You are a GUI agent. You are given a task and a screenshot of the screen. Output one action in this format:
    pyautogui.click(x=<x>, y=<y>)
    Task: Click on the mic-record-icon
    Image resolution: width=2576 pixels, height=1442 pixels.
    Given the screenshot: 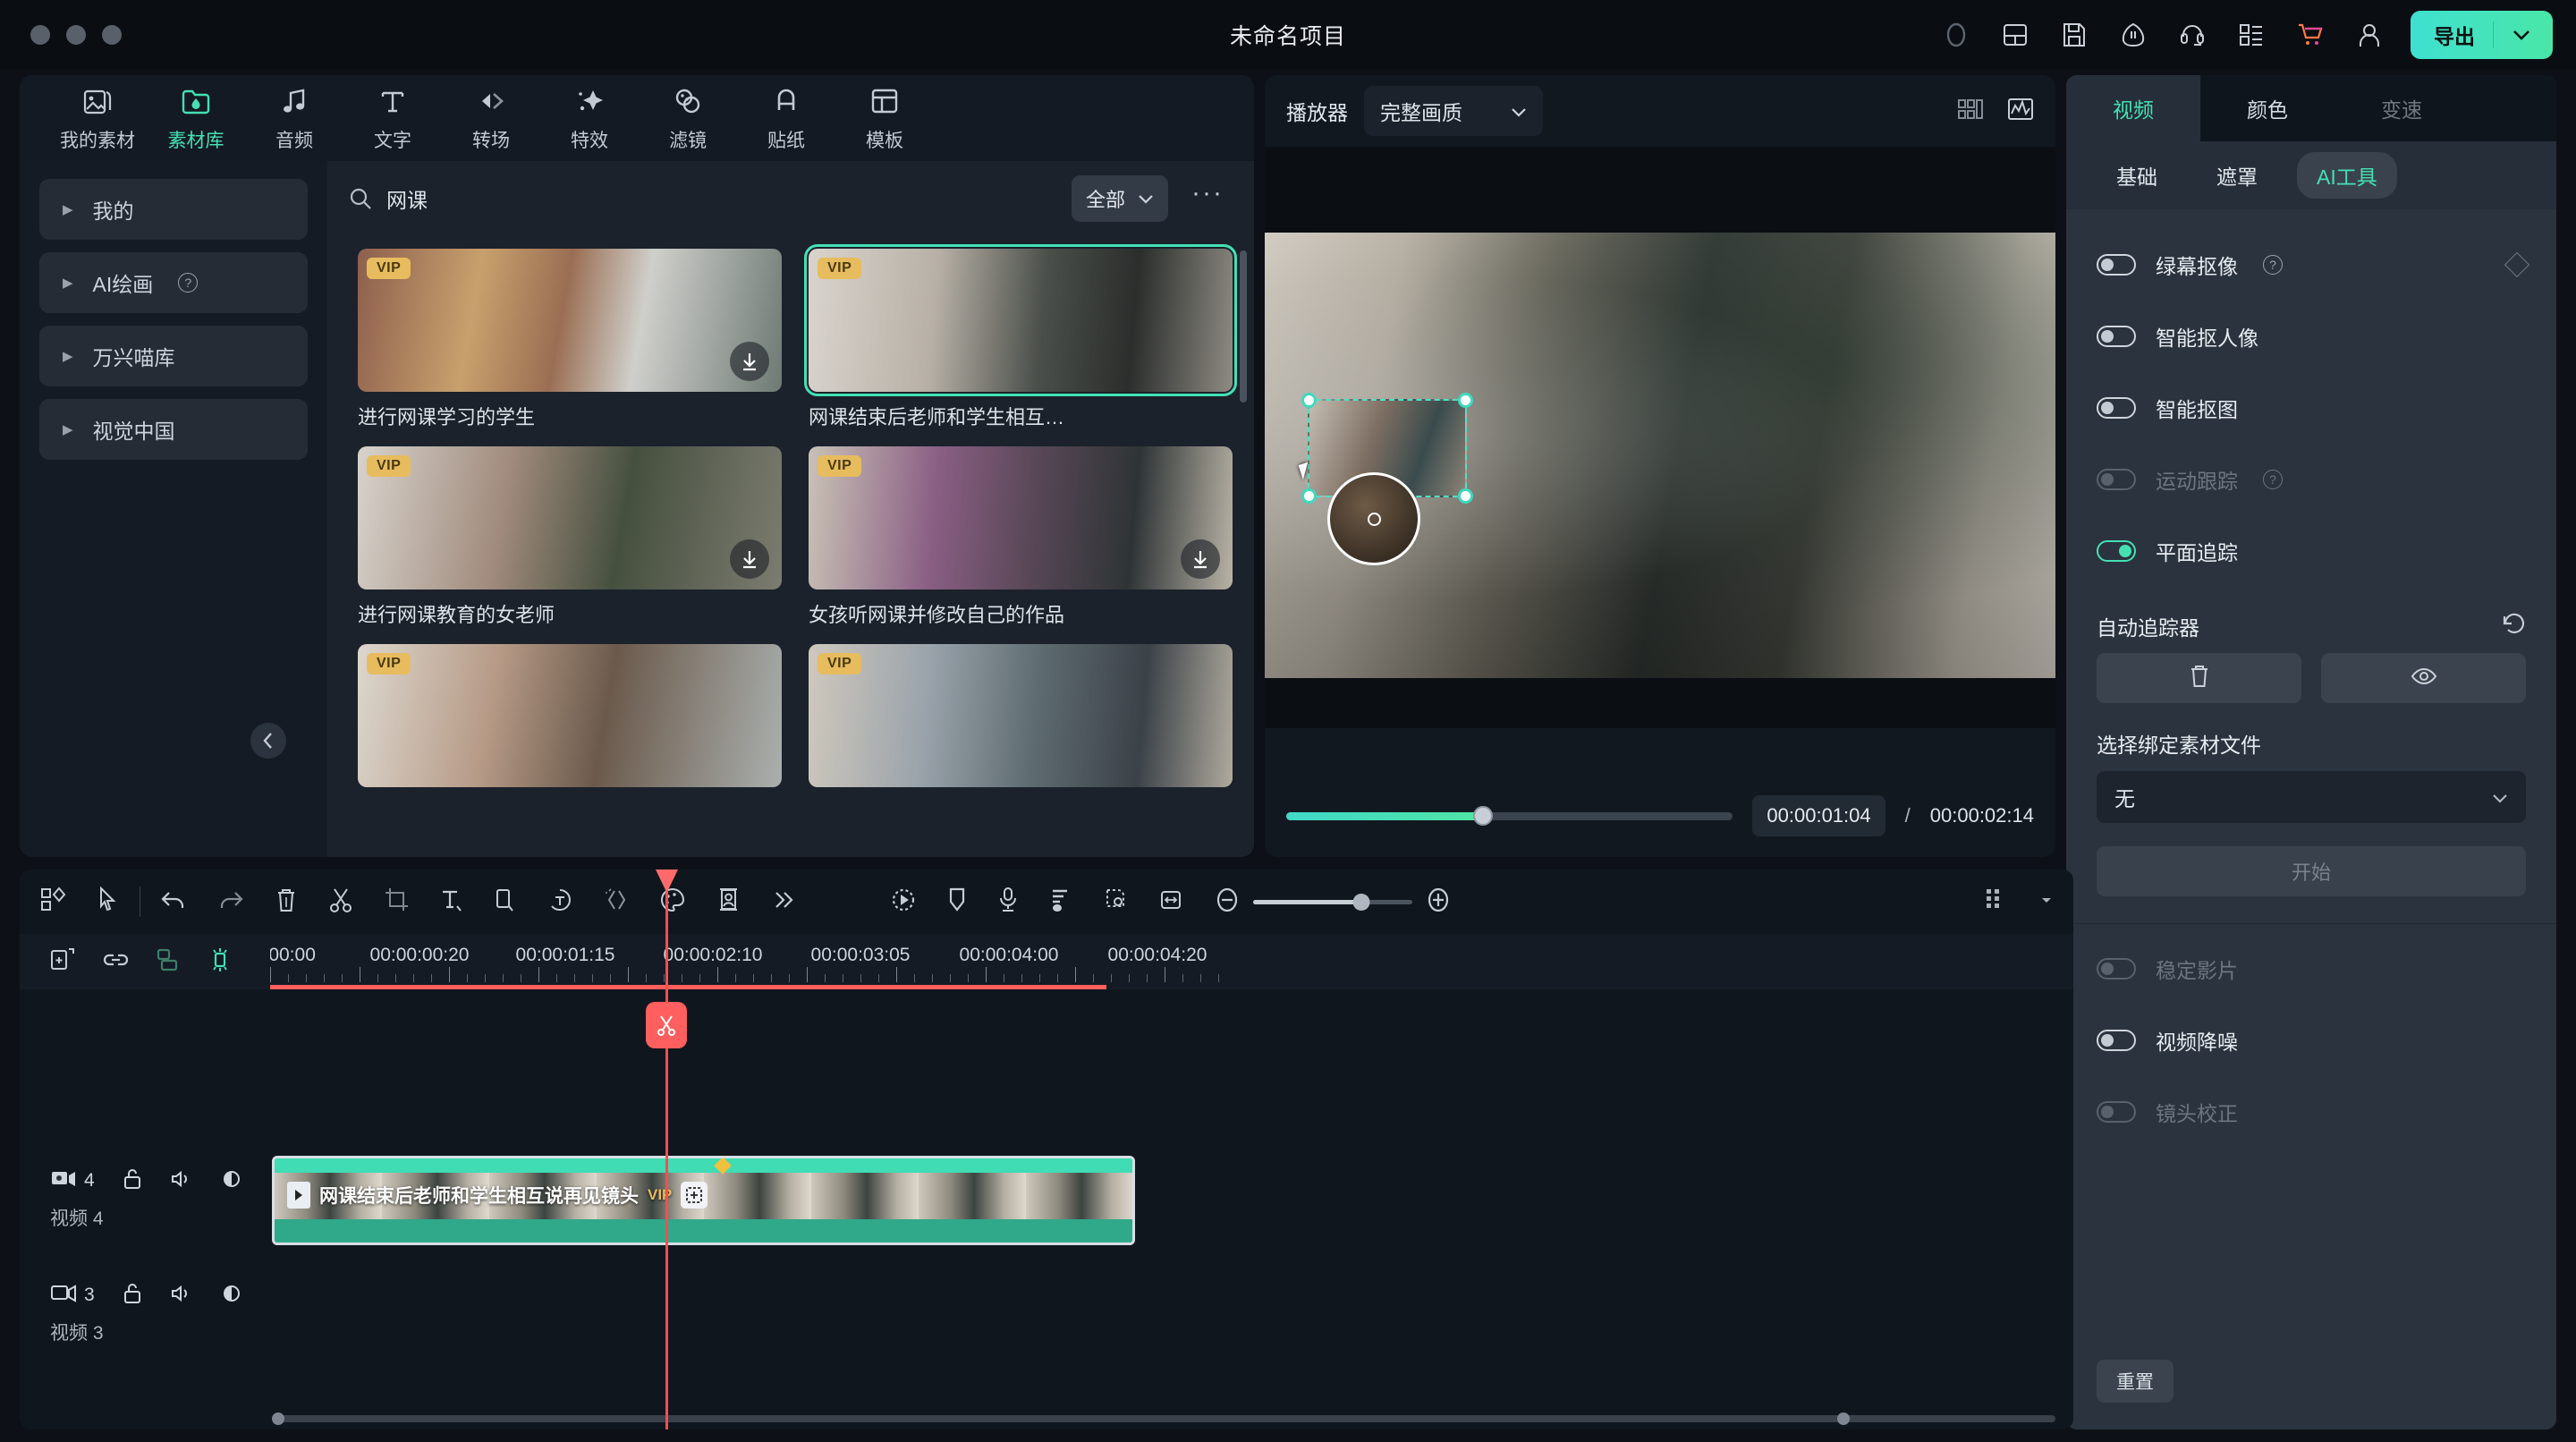 What is the action you would take?
    pyautogui.click(x=1008, y=902)
    